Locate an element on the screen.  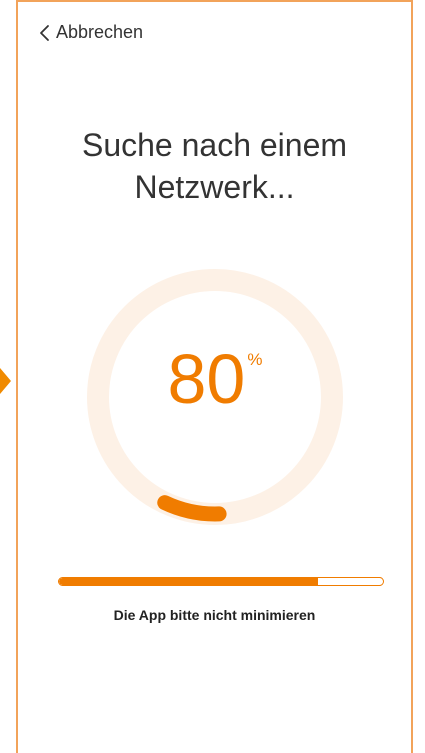
progress-bar is located at coordinates (221, 581).